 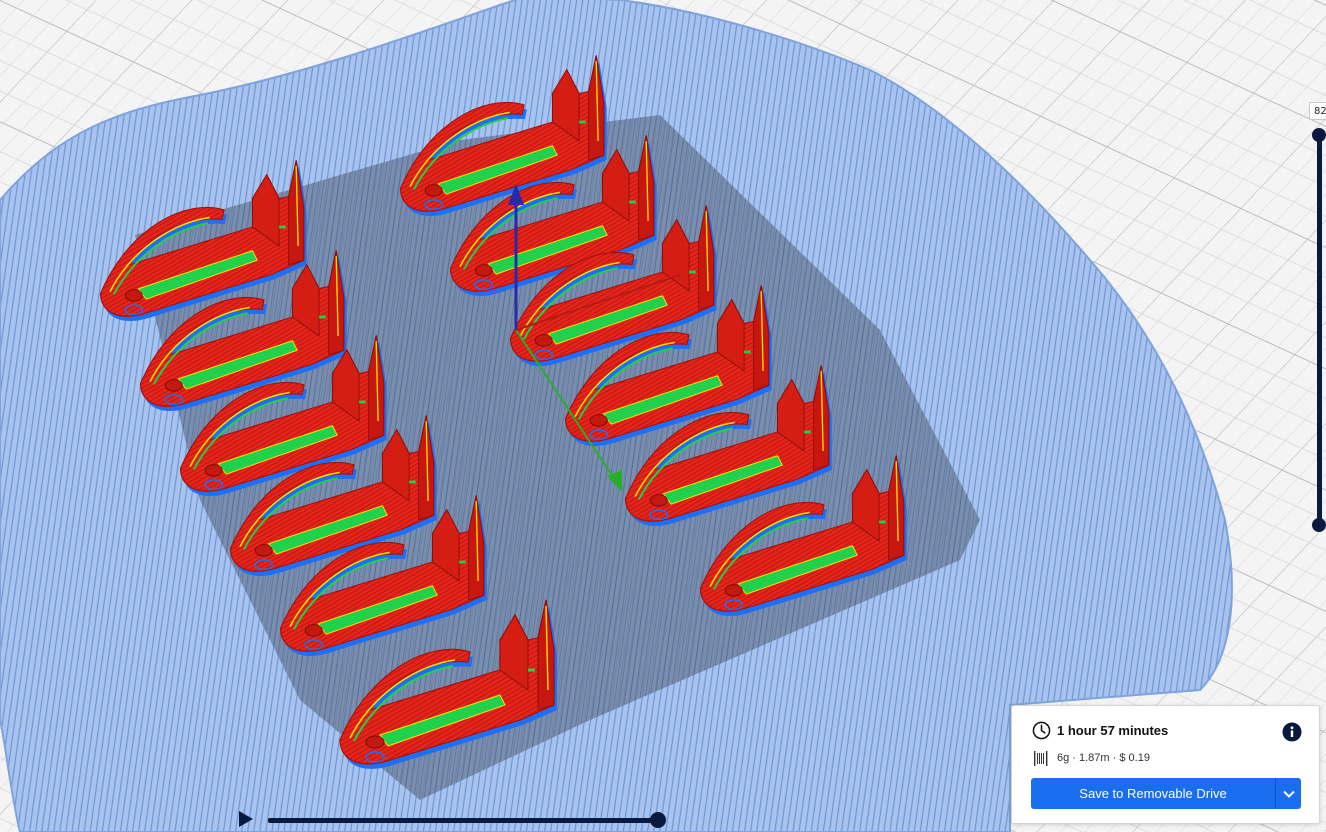 I want to click on save-options-dropdown, so click(x=1288, y=793).